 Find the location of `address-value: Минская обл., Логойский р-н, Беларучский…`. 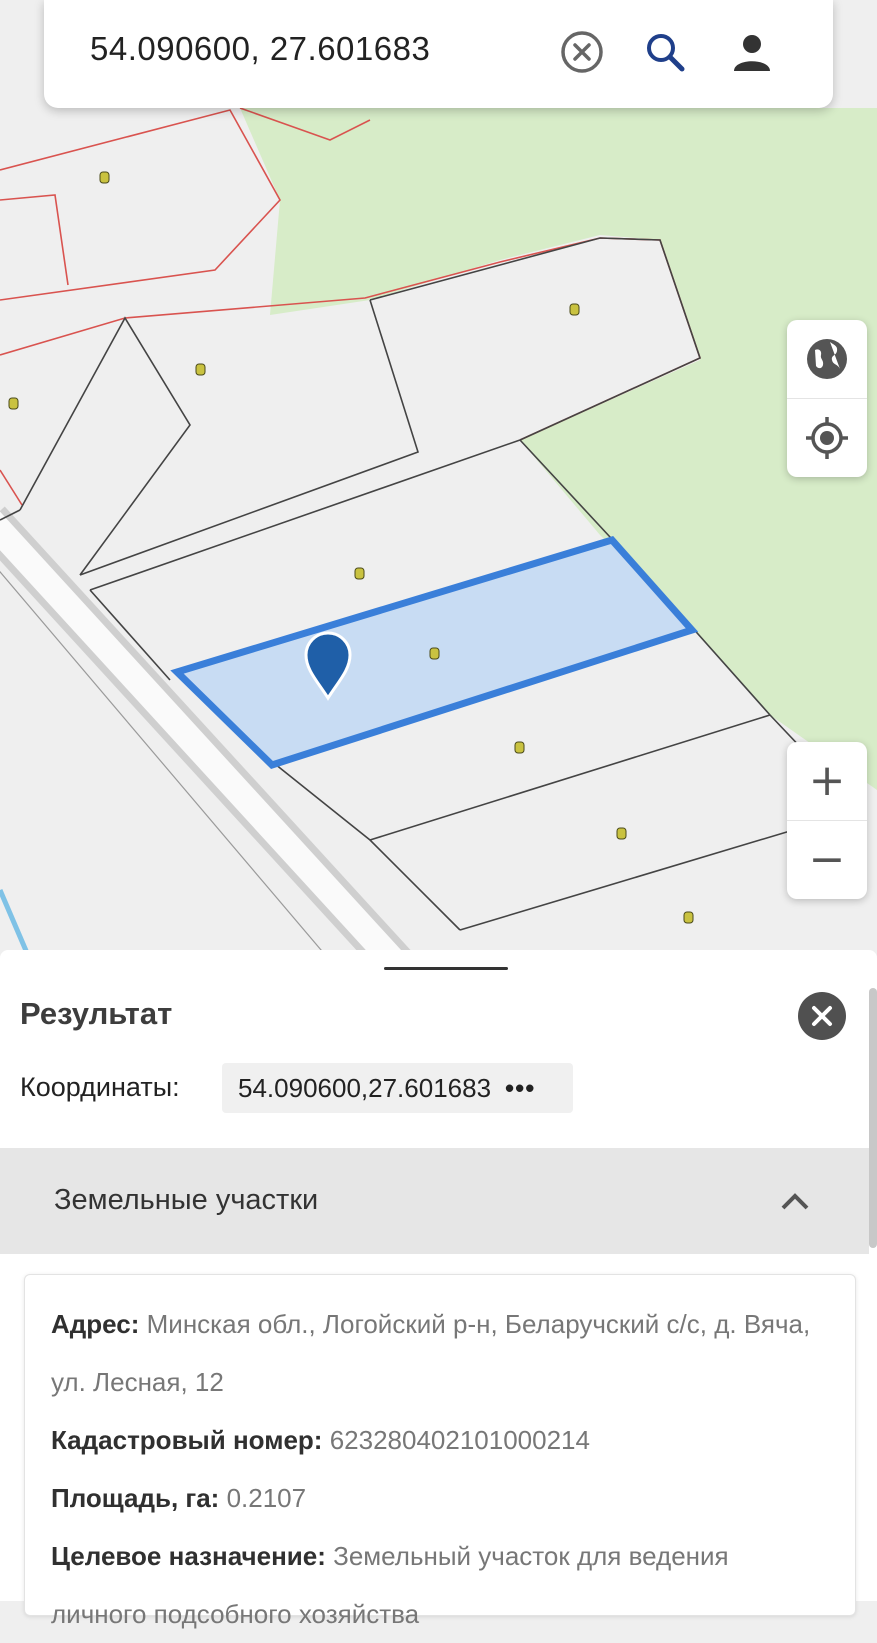

address-value: Минская обл., Логойский р-н, Беларучский… is located at coordinates (431, 1353).